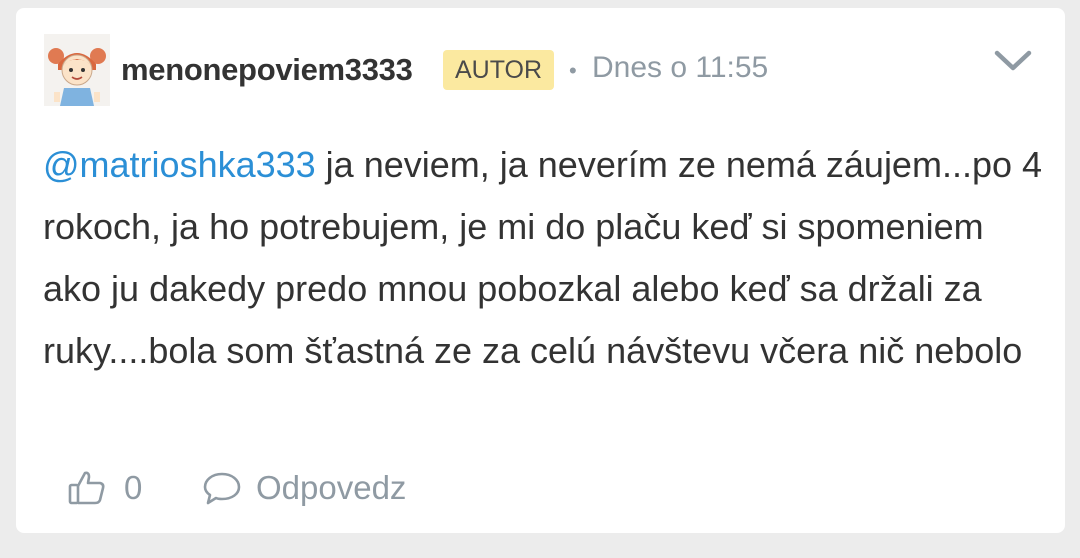 This screenshot has width=1080, height=558. I want to click on reply-button: Odpovedz, so click(304, 488).